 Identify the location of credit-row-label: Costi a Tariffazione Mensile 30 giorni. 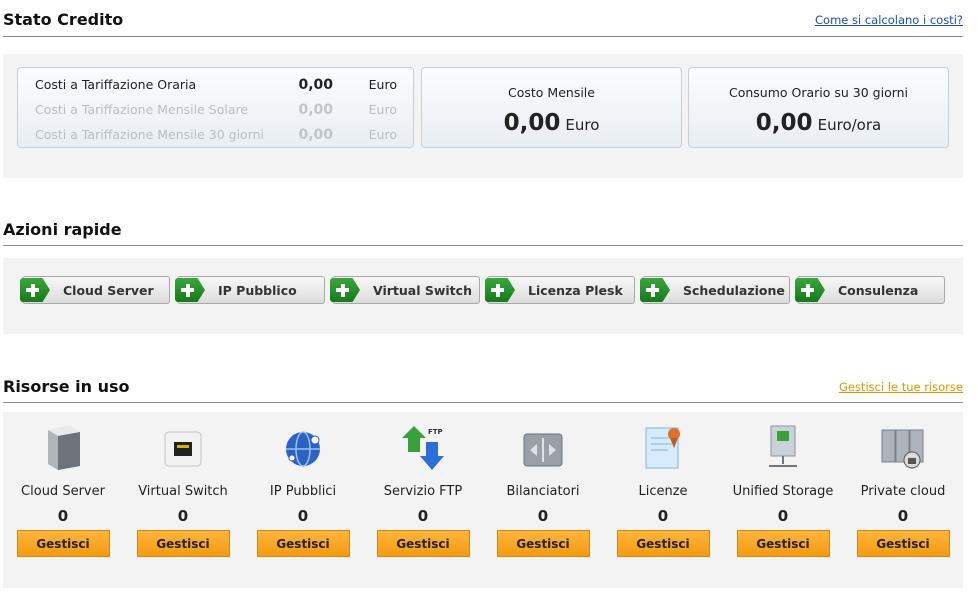
(150, 134).